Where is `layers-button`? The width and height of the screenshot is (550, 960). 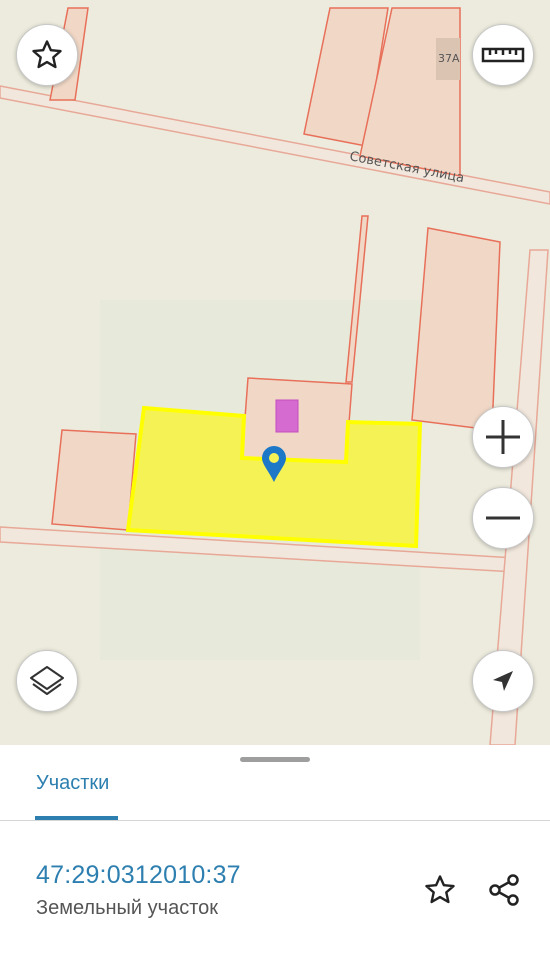 layers-button is located at coordinates (47, 681).